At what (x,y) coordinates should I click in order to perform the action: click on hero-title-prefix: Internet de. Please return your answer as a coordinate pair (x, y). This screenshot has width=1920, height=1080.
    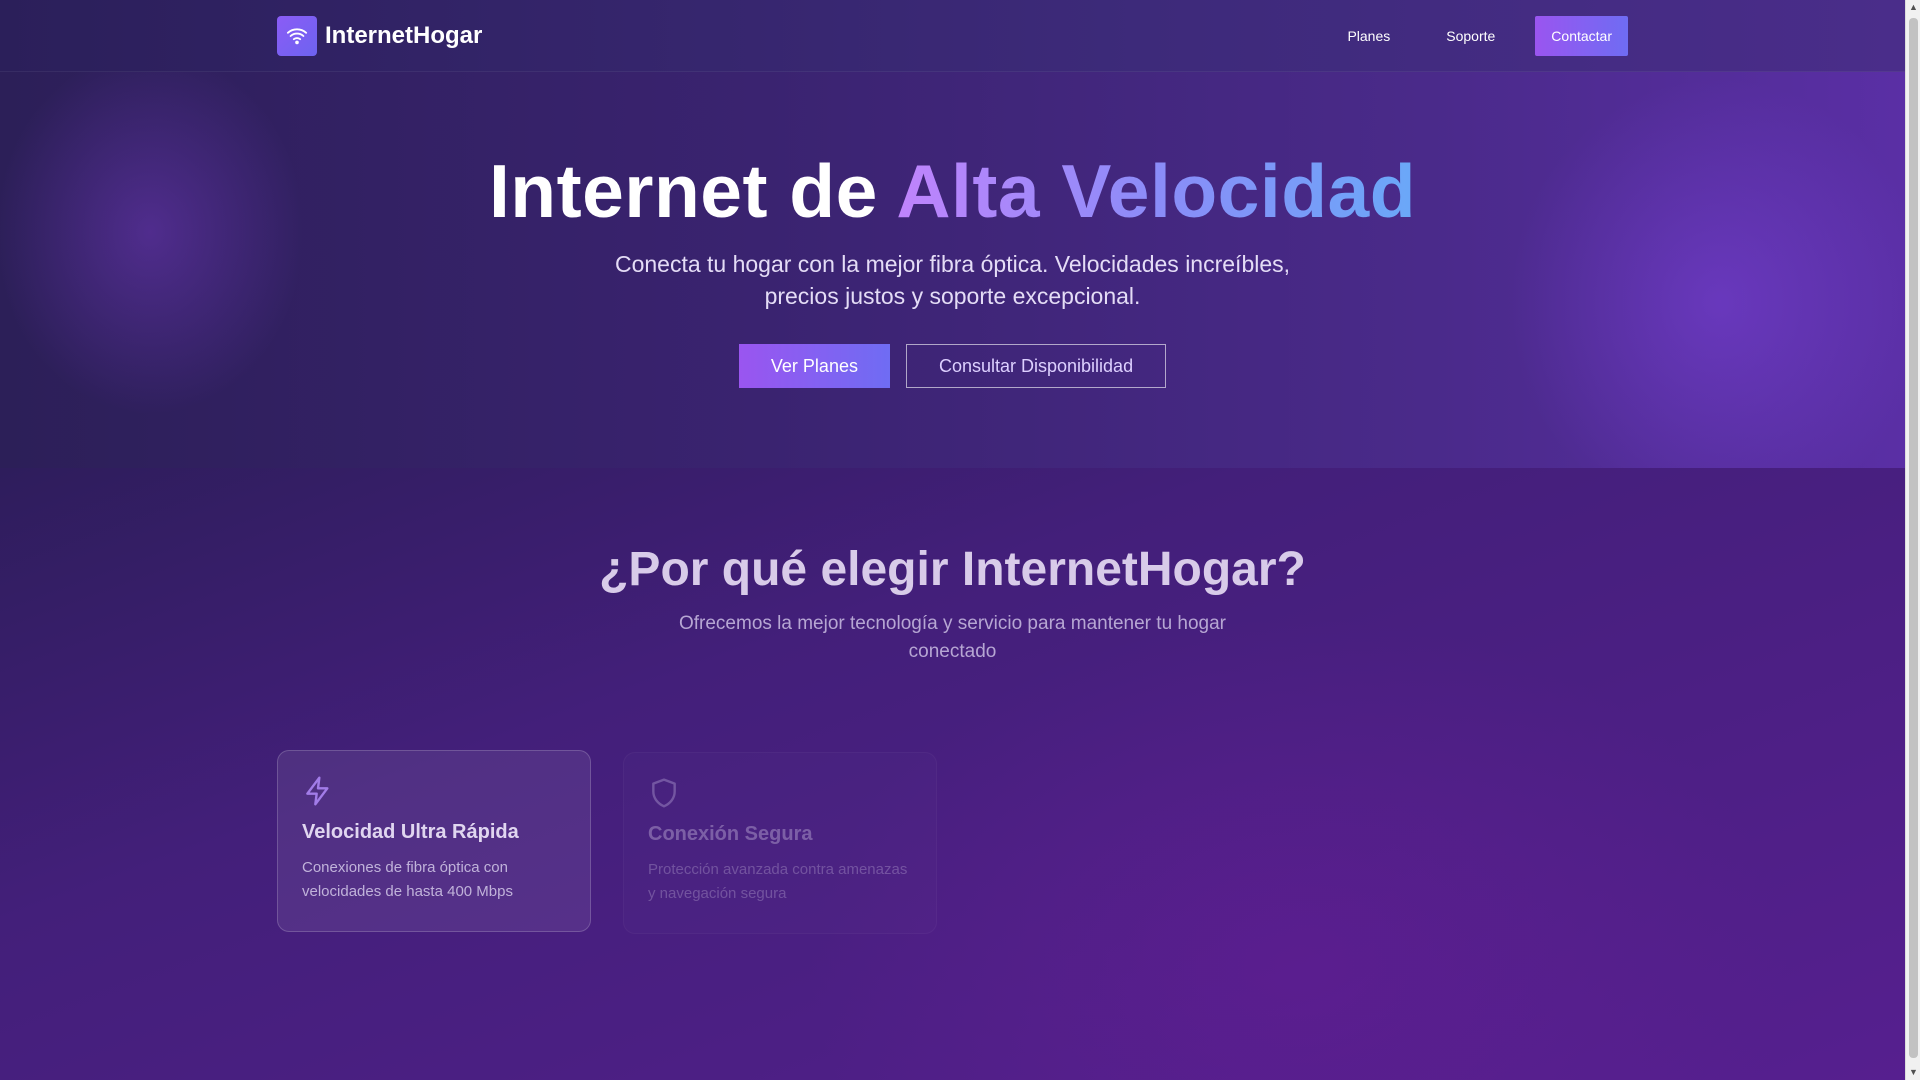
    Looking at the image, I should click on (692, 191).